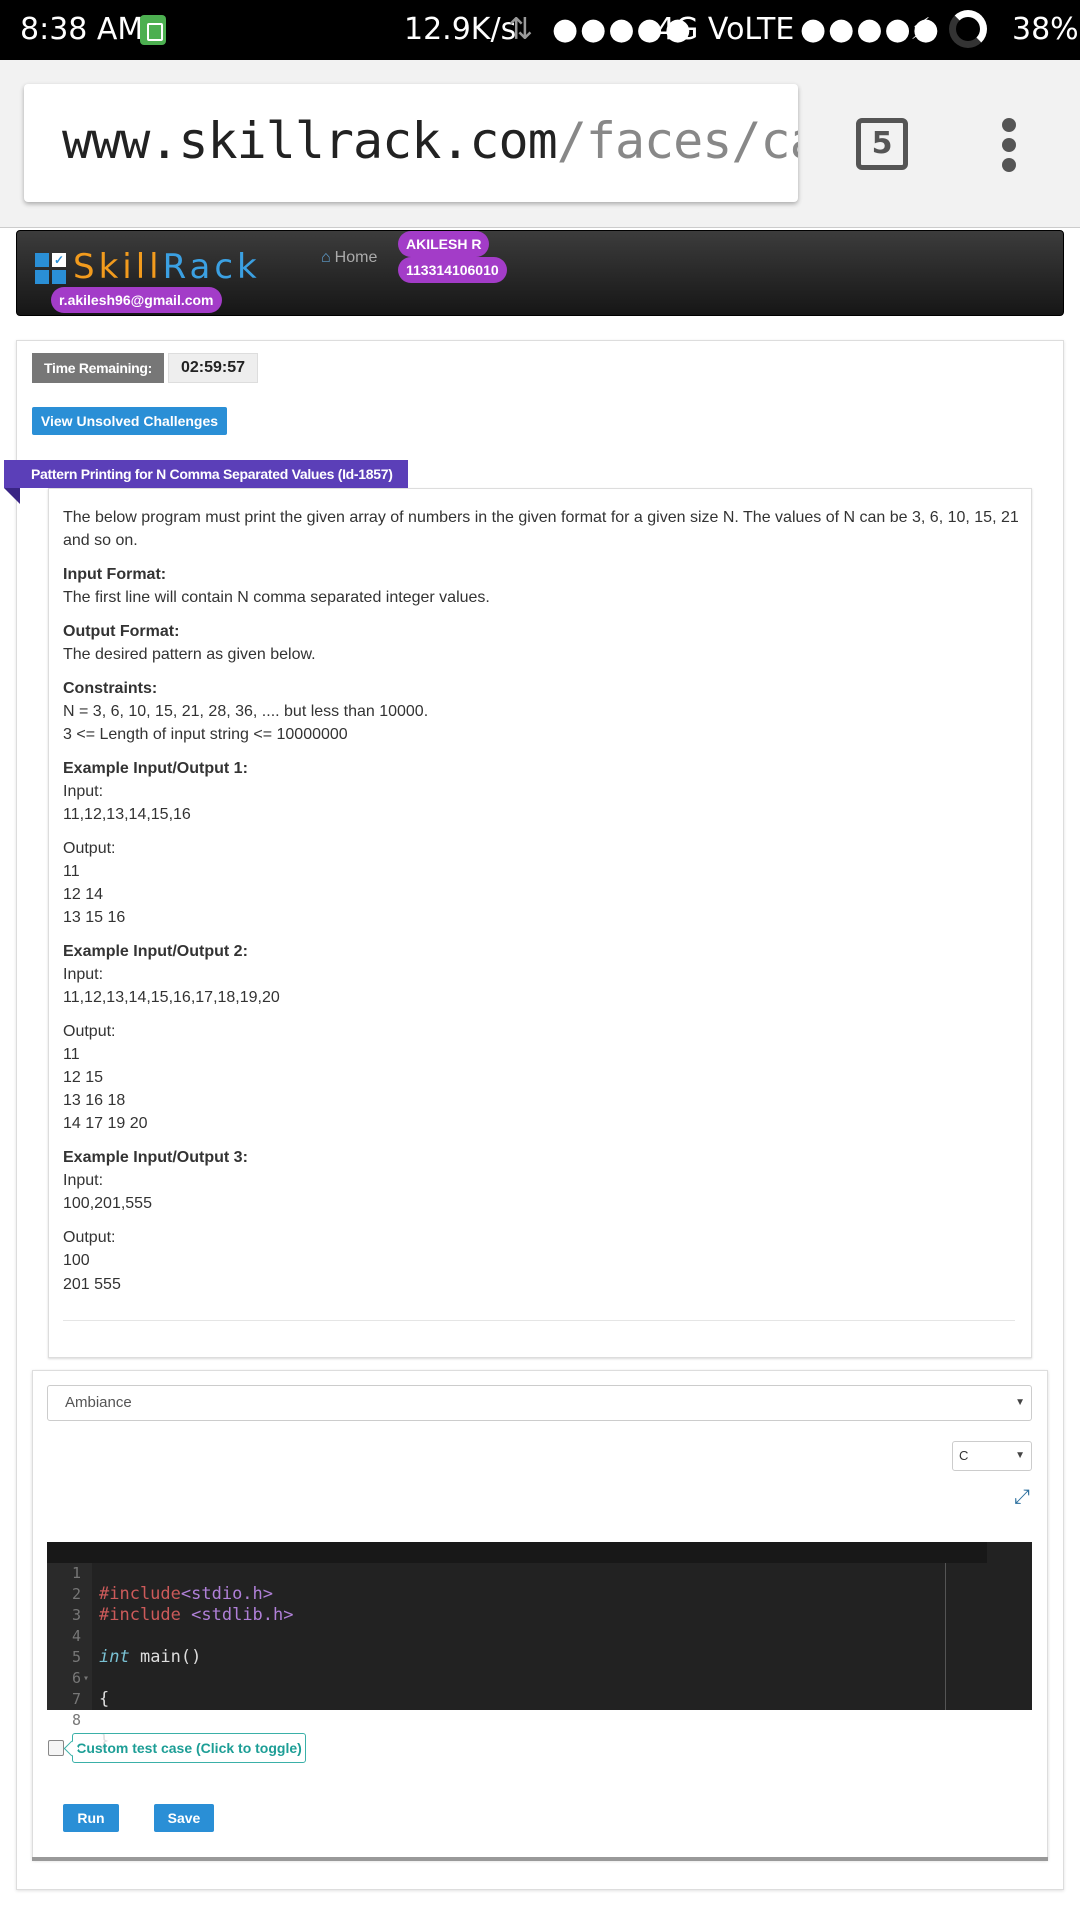 The image size is (1080, 1920). I want to click on code-line: 2 #include <stdlib.h>, so click(517, 1594).